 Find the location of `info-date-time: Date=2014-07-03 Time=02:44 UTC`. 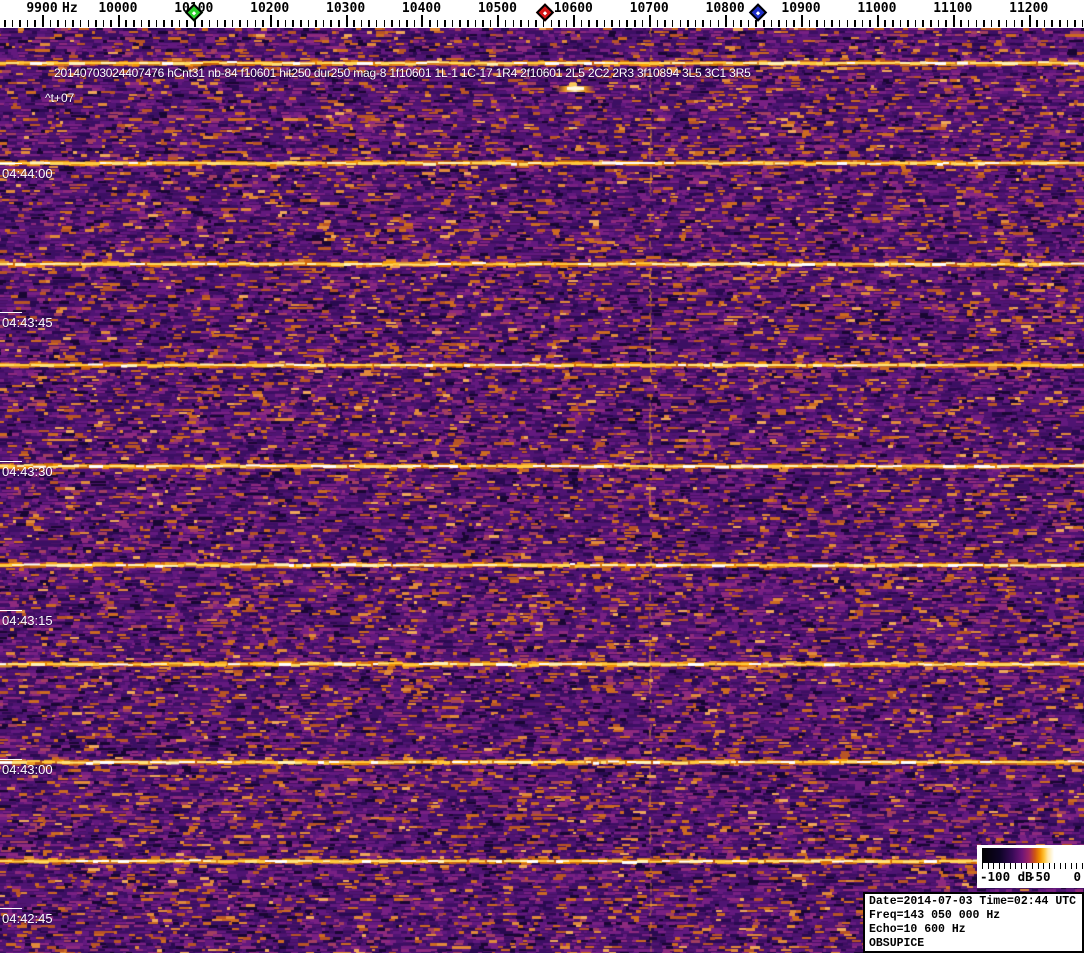

info-date-time: Date=2014-07-03 Time=02:44 UTC is located at coordinates (973, 901).